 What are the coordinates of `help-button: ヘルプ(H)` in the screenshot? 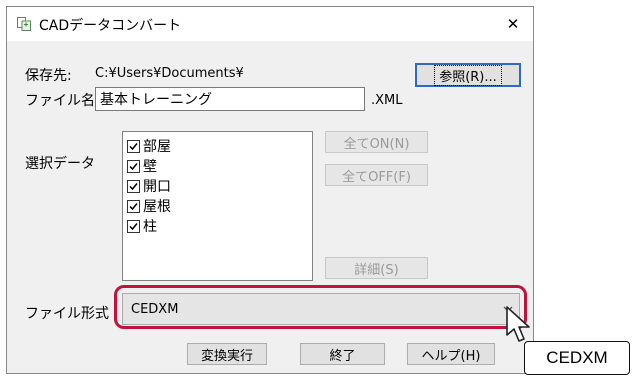 It's located at (451, 354).